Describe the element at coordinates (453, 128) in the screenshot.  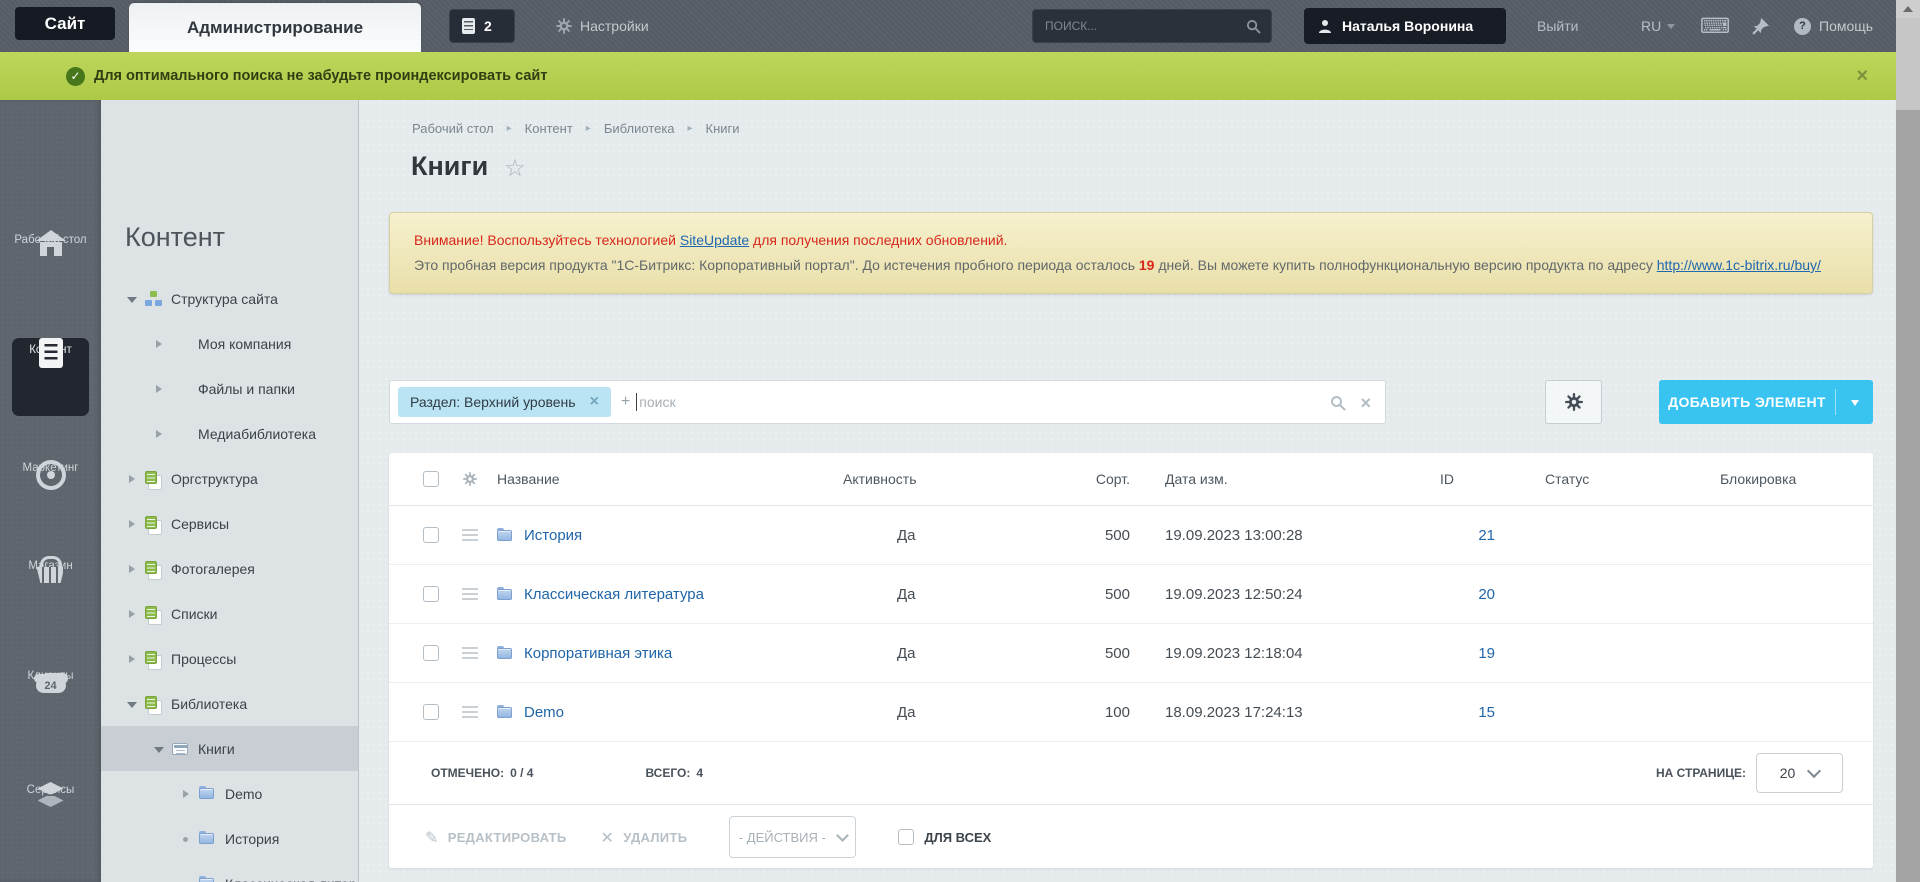
I see `breadcrumb-item: Рабочий стол` at that location.